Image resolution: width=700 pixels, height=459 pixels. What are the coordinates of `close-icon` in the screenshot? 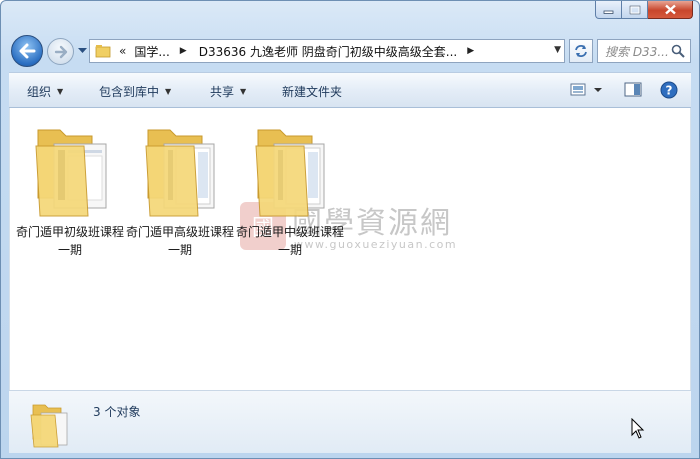 It's located at (670, 9).